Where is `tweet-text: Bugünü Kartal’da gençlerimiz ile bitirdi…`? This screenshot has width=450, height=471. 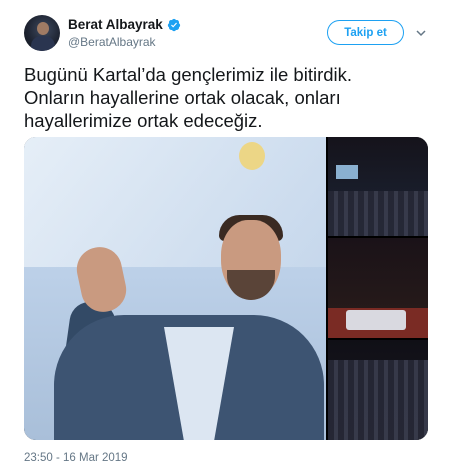 tweet-text: Bugünü Kartal’da gençlerimiz ile bitirdi… is located at coordinates (188, 97).